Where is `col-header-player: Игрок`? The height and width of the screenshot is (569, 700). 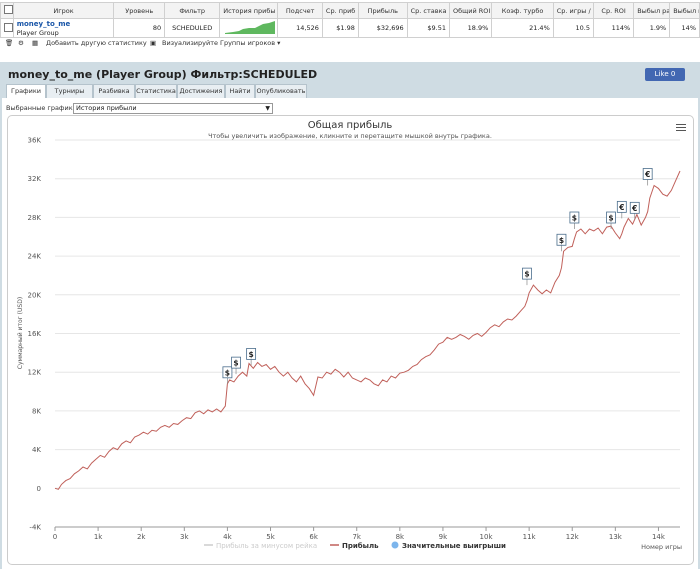
col-header-player: Игрок is located at coordinates (63, 10).